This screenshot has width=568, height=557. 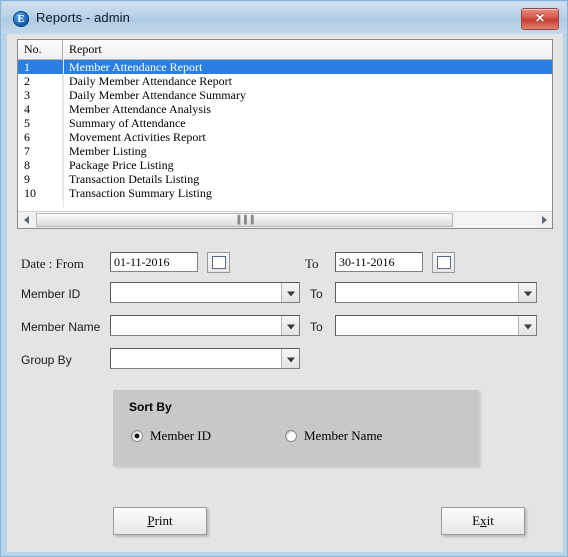 I want to click on report-row-name: Member Attendance Report, so click(x=136, y=67).